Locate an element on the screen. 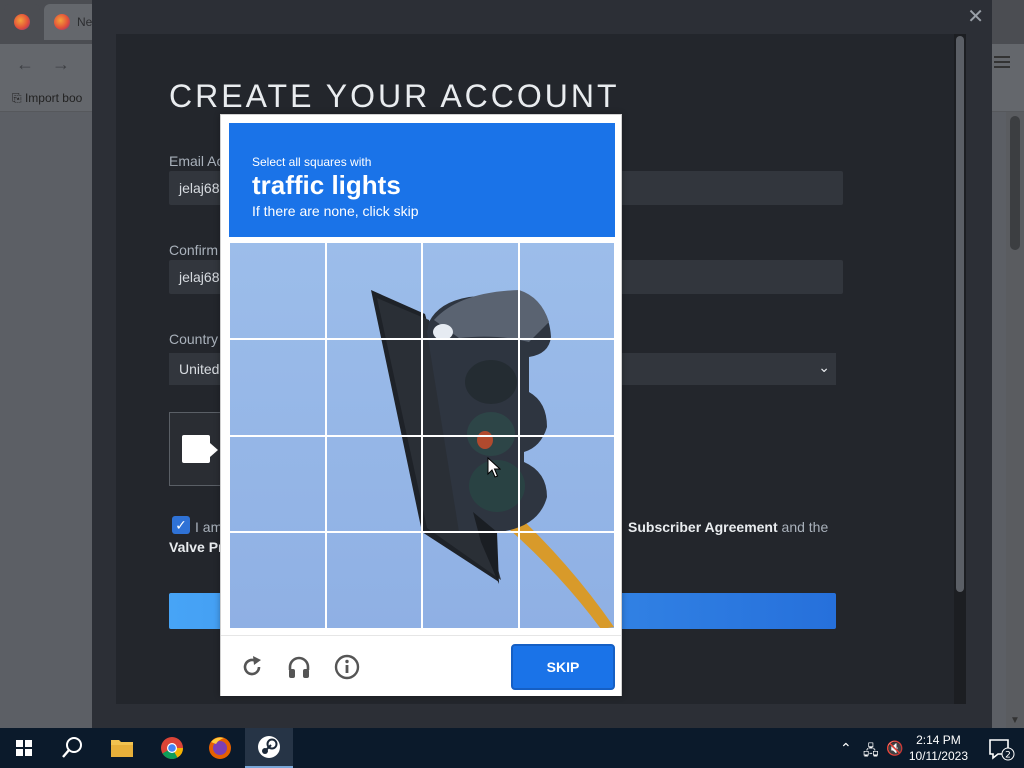 The image size is (1024, 768). agree-text-right: Subscriber Agreement and the is located at coordinates (728, 527).